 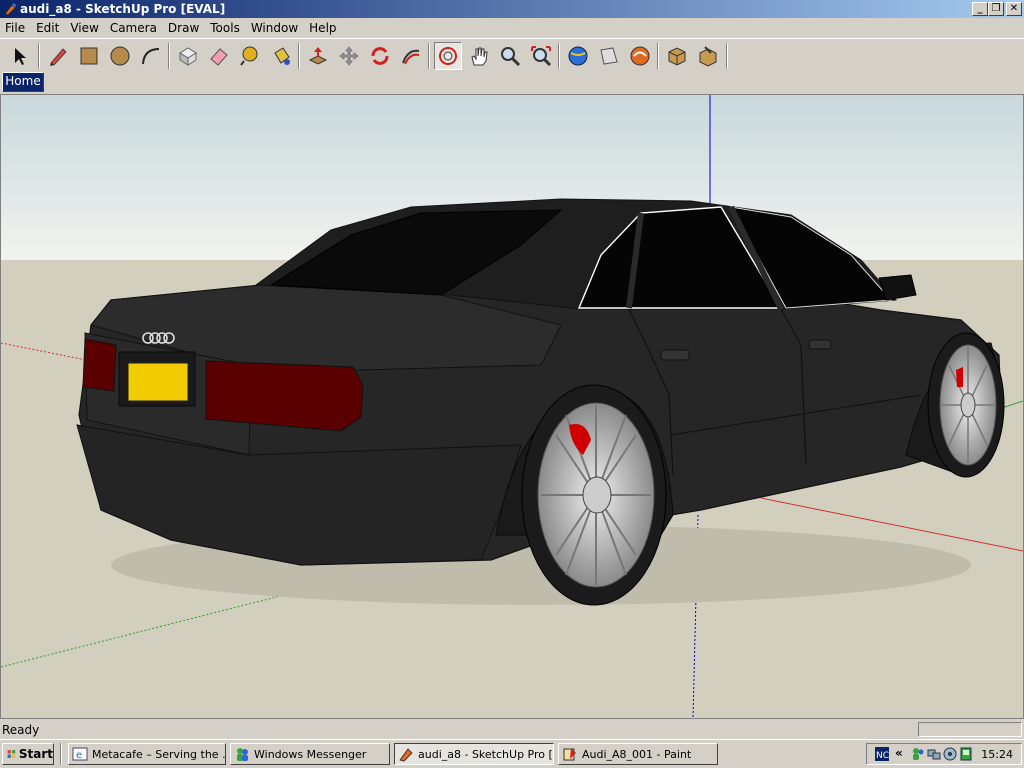 I want to click on menu-edit: Edit, so click(x=48, y=28).